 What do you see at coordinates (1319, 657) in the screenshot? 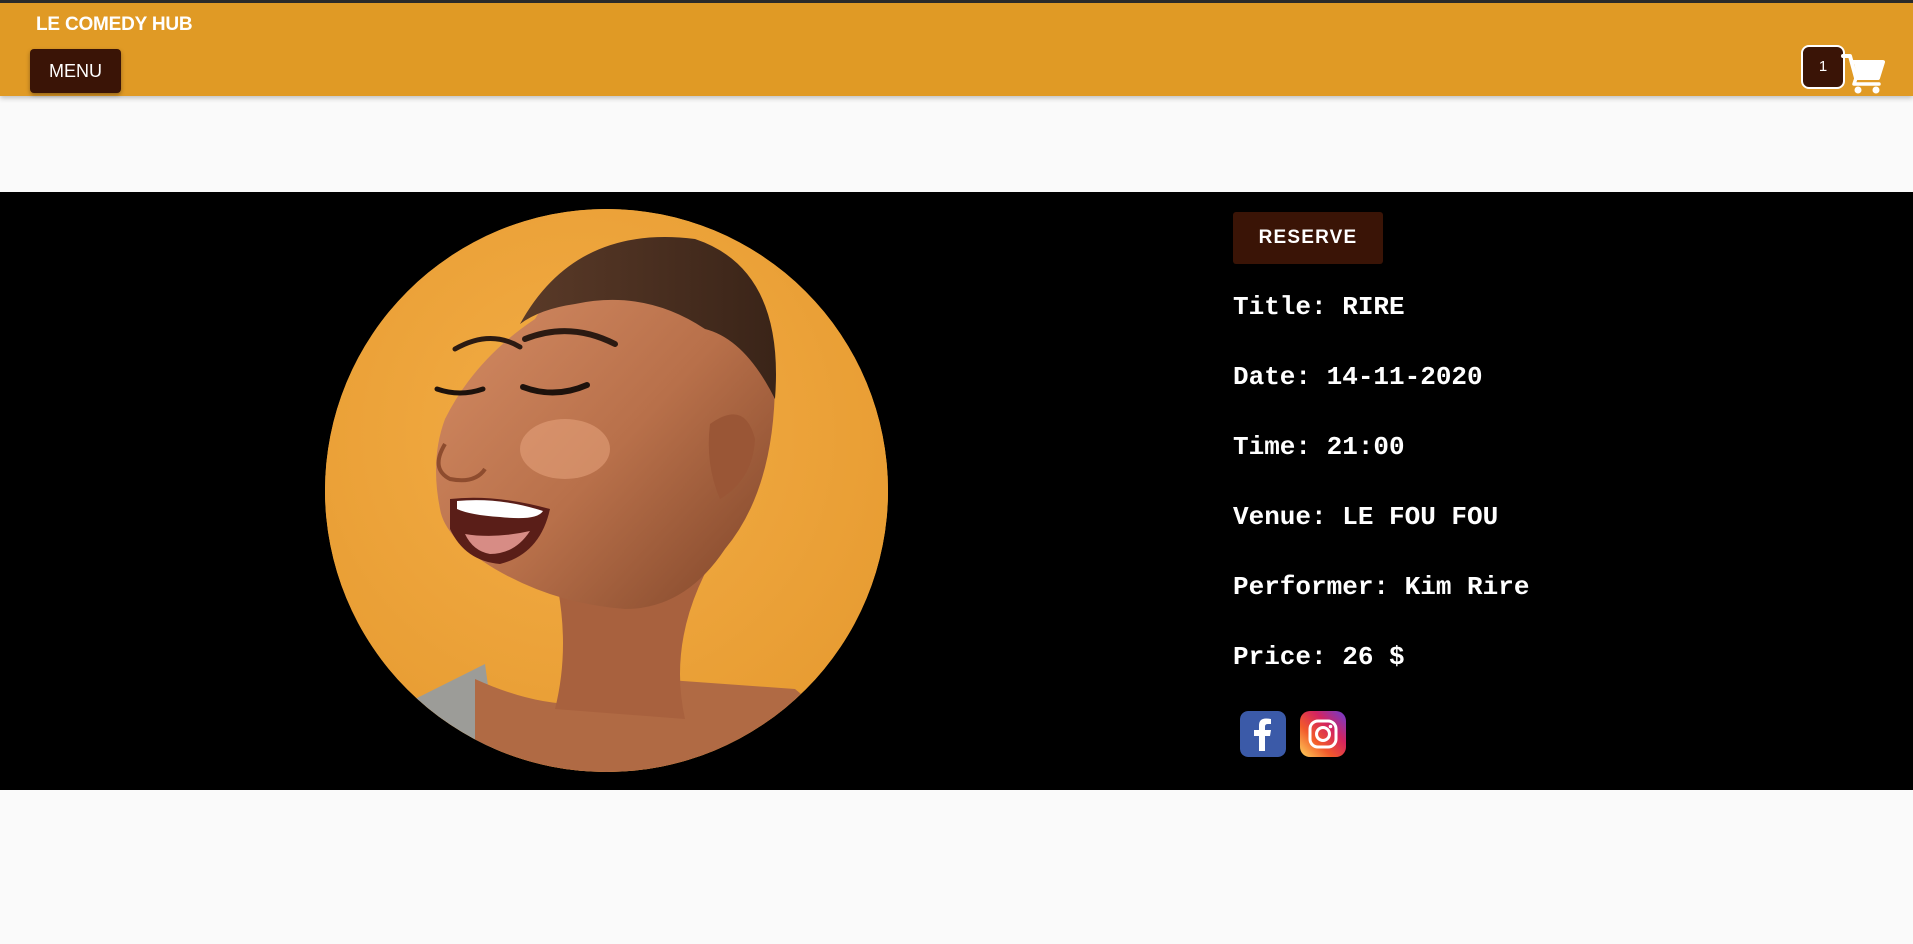
I see `show-price: Price: 26 $` at bounding box center [1319, 657].